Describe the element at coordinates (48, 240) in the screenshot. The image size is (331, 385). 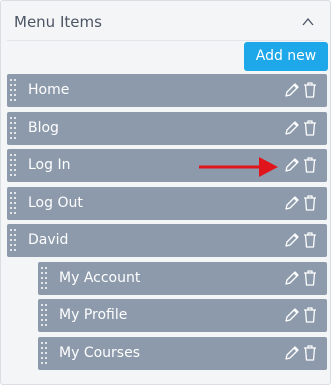
I see `menu-item-label: David` at that location.